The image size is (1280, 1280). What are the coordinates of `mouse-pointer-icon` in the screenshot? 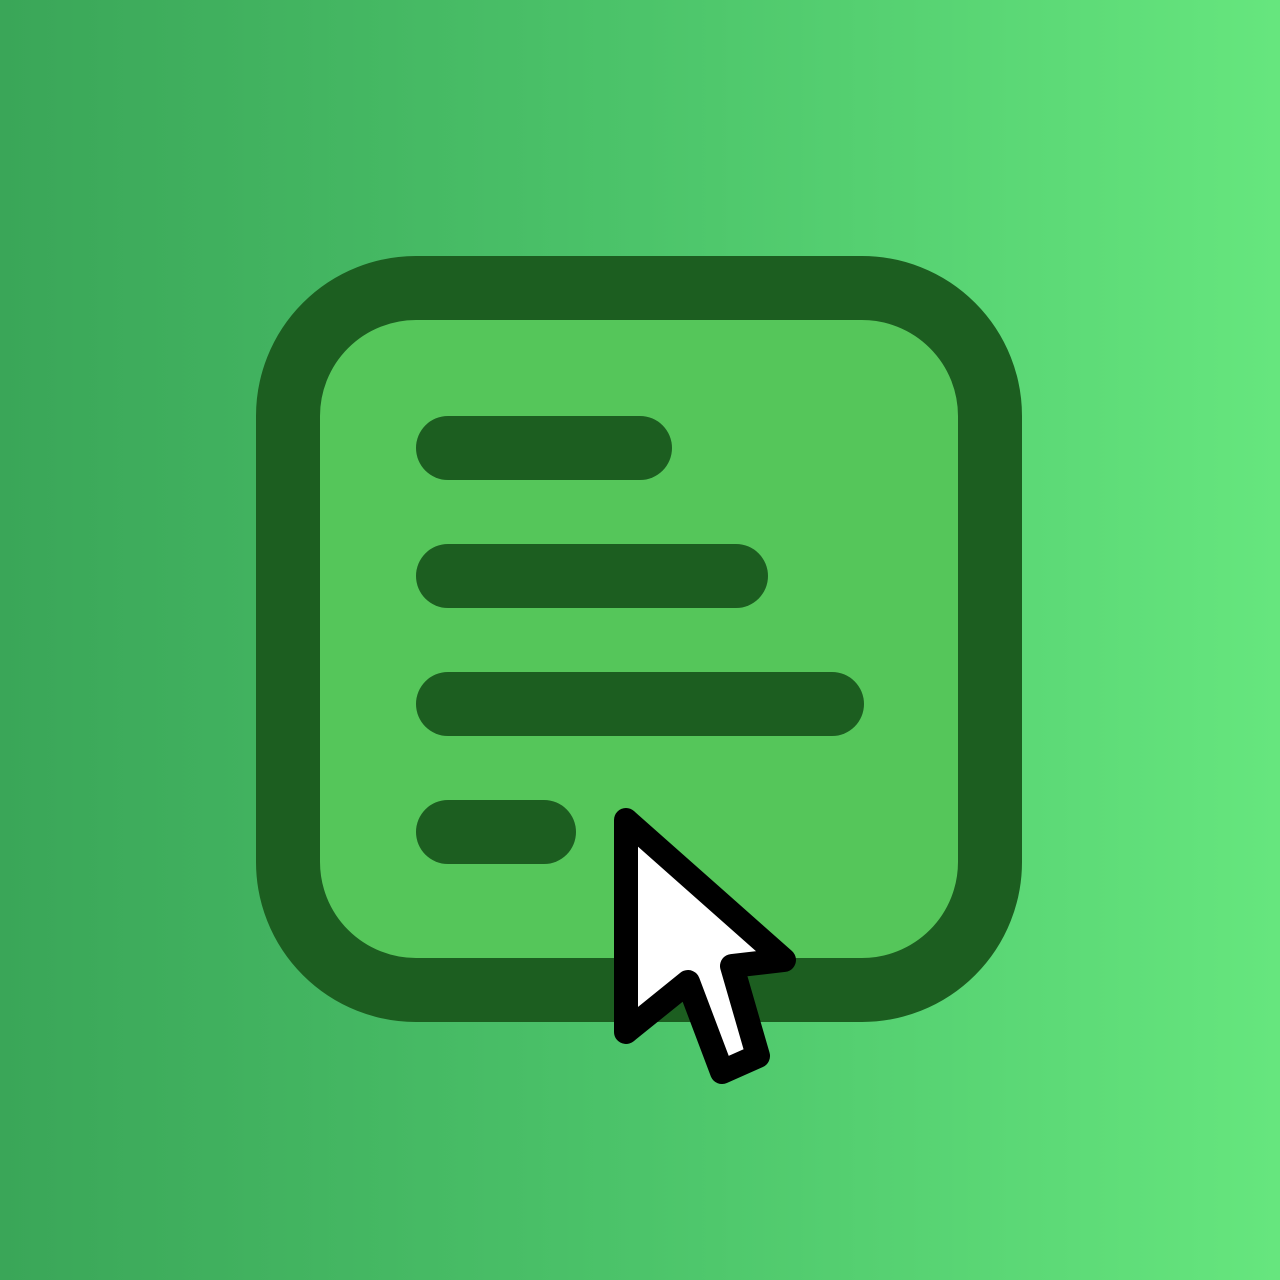 It's located at (705, 946).